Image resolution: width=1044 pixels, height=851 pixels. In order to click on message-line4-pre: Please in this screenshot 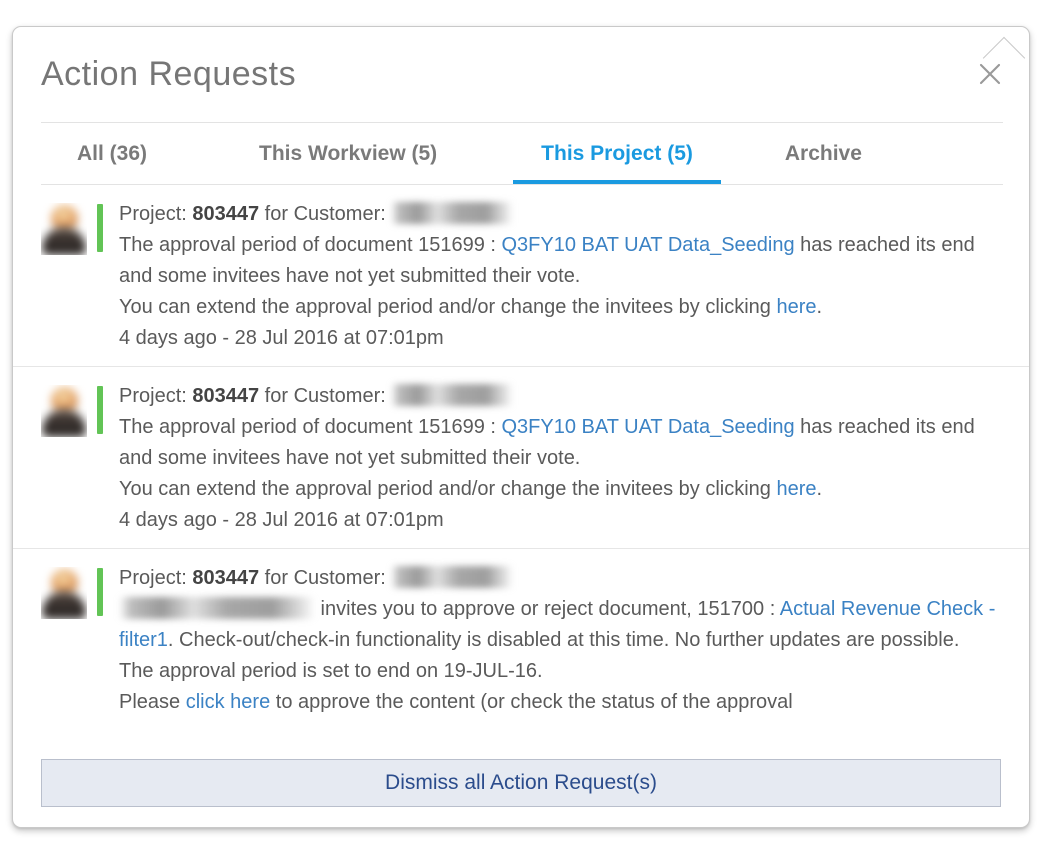, I will do `click(152, 702)`.